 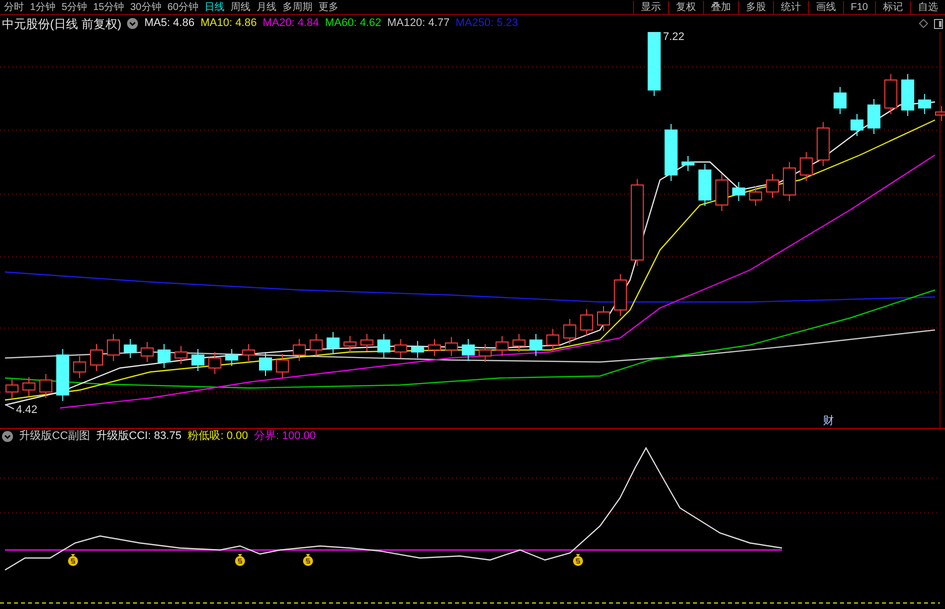 I want to click on period-tab: 多周期, so click(x=297, y=7).